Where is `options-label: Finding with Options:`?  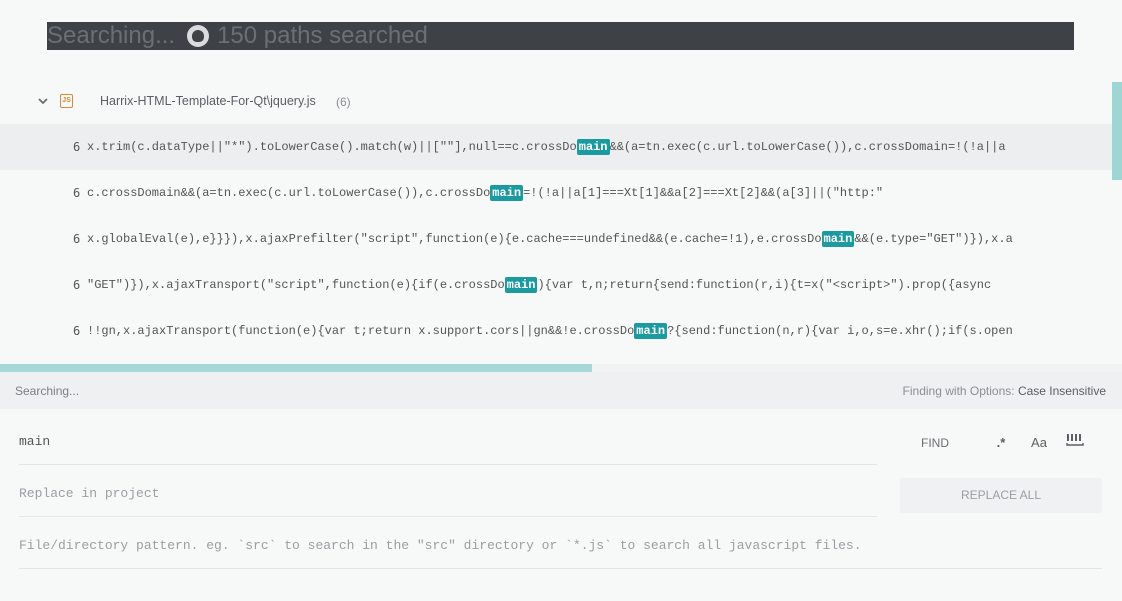
options-label: Finding with Options: is located at coordinates (958, 391).